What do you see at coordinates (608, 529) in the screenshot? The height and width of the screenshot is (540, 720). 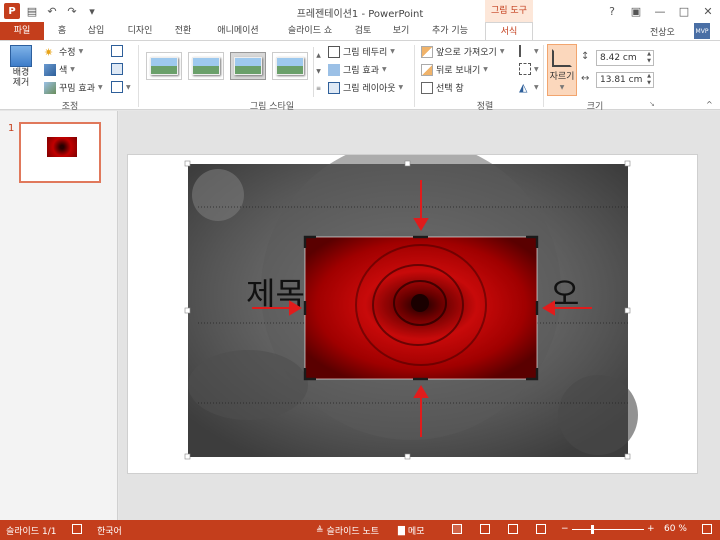 I see `zoom-slider` at bounding box center [608, 529].